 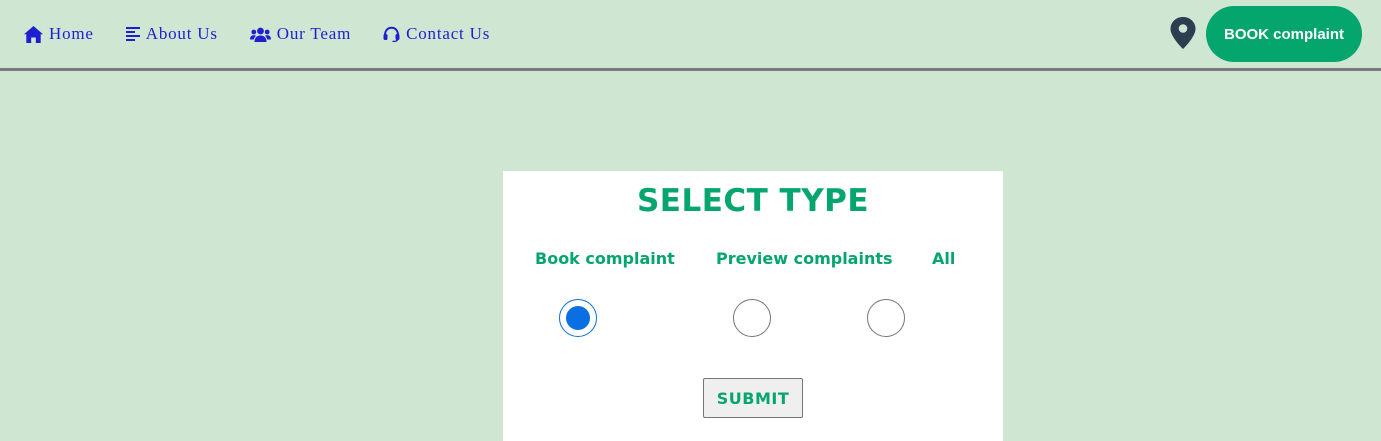 What do you see at coordinates (578, 318) in the screenshot?
I see `radio-book-complaint` at bounding box center [578, 318].